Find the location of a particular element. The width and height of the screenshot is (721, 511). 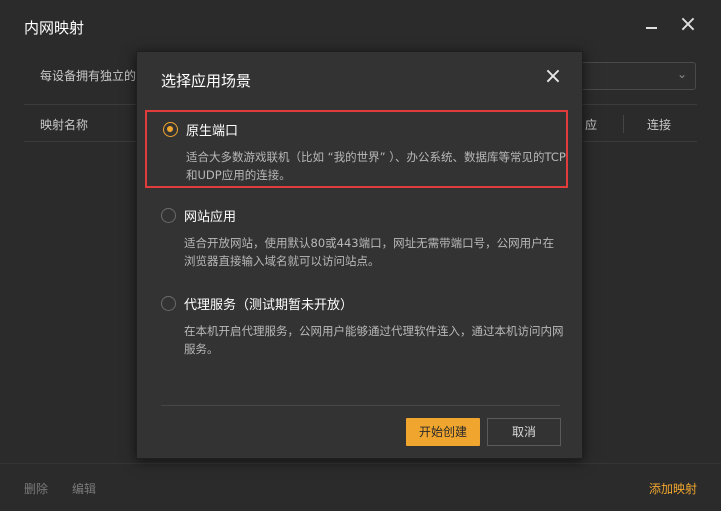

start-create-button: 开始创建 is located at coordinates (443, 432).